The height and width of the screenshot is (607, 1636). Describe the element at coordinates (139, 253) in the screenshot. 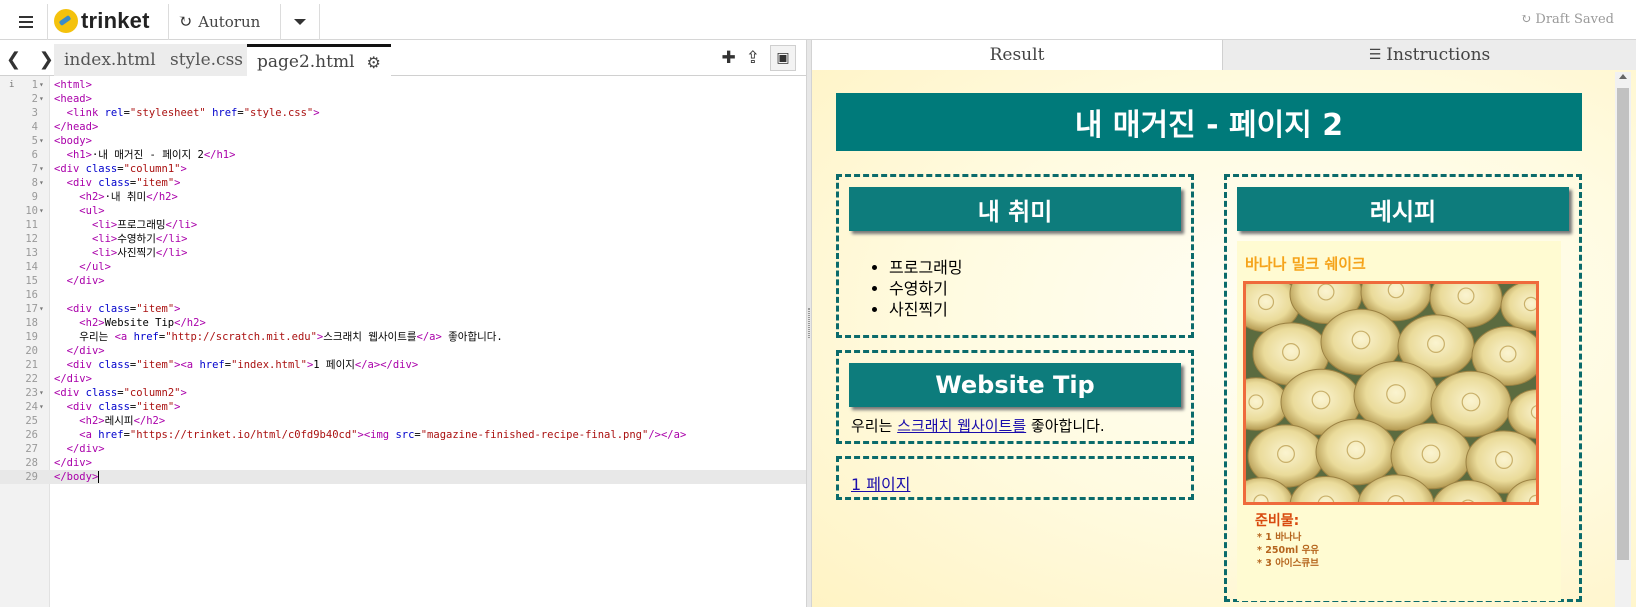

I see `code-text: <li>사진찍기</li>` at that location.